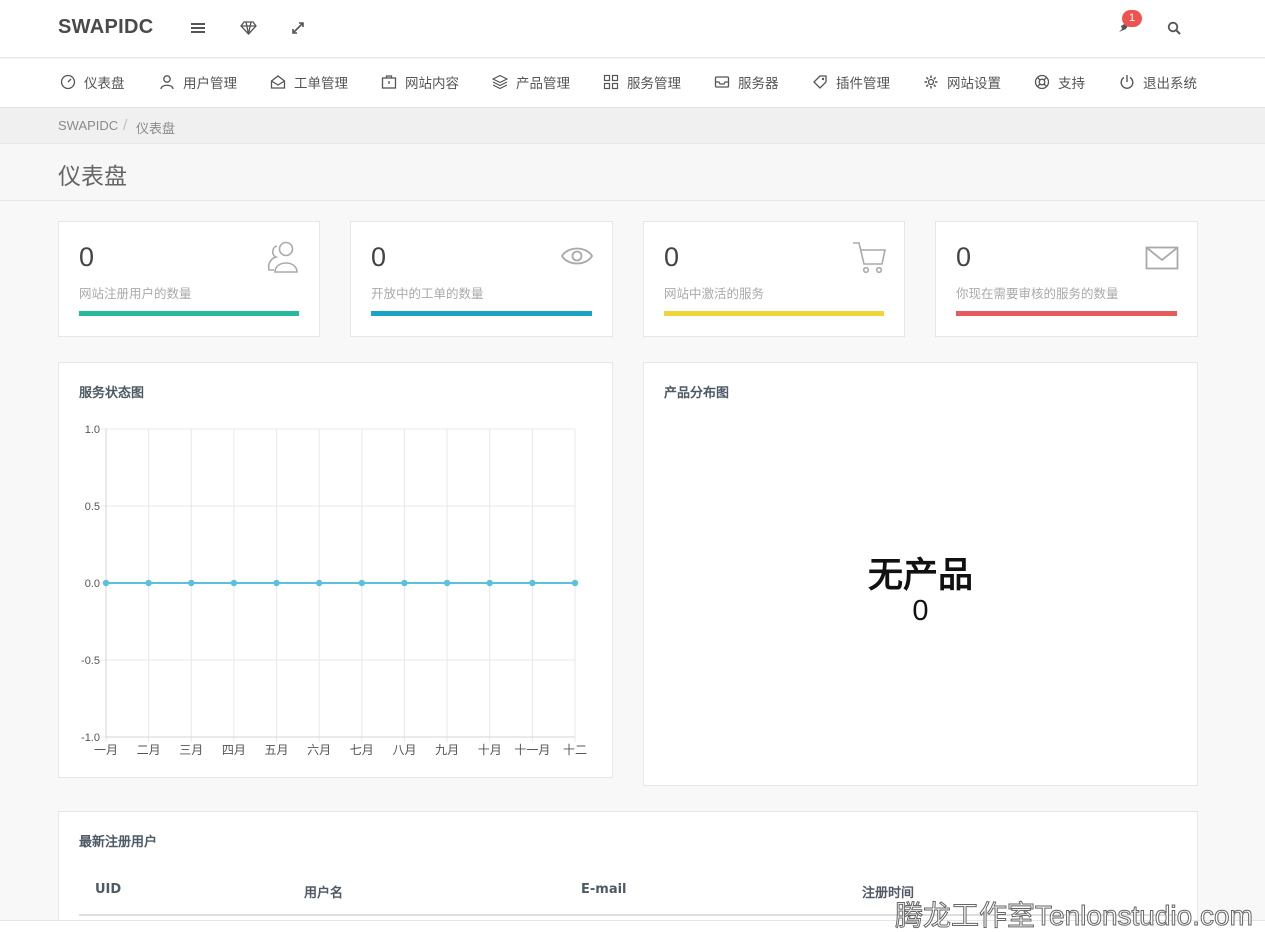 This screenshot has width=1265, height=932. What do you see at coordinates (88, 125) in the screenshot?
I see `breadcrumb-home: SWAPIDC` at bounding box center [88, 125].